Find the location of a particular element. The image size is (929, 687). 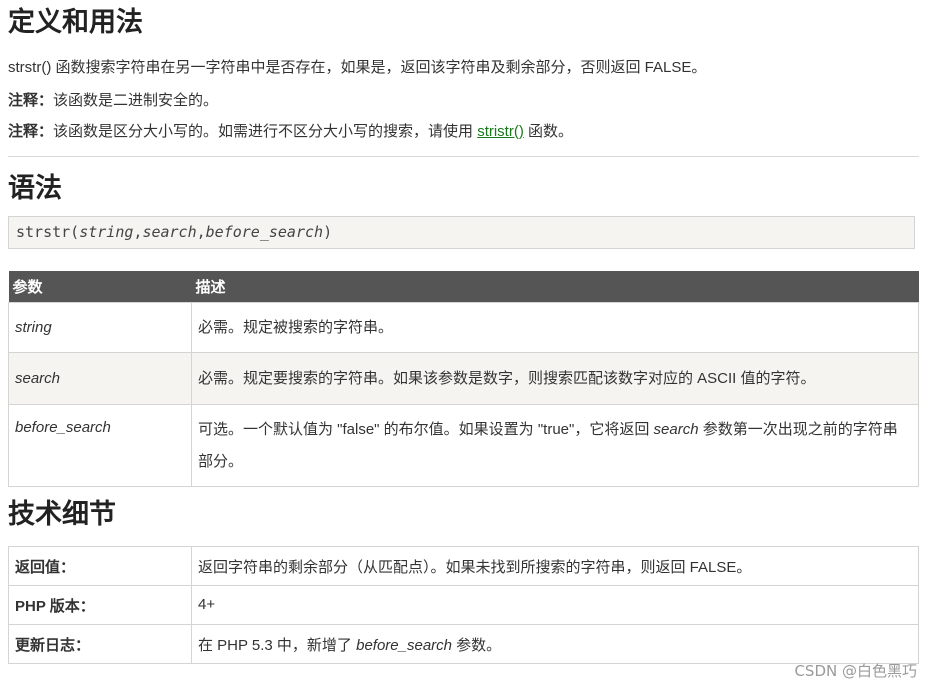

section-title-definition: 定义和用法 is located at coordinates (75, 22).